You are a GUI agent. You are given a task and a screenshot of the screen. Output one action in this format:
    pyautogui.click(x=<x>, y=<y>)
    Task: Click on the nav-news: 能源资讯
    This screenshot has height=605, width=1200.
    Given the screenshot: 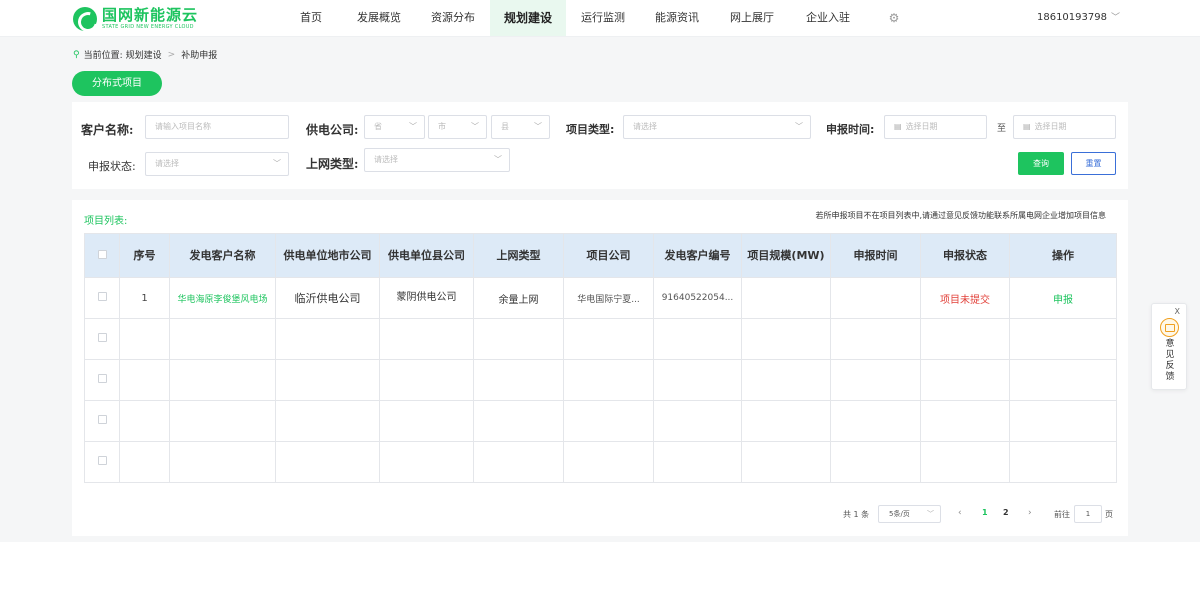 What is the action you would take?
    pyautogui.click(x=677, y=18)
    